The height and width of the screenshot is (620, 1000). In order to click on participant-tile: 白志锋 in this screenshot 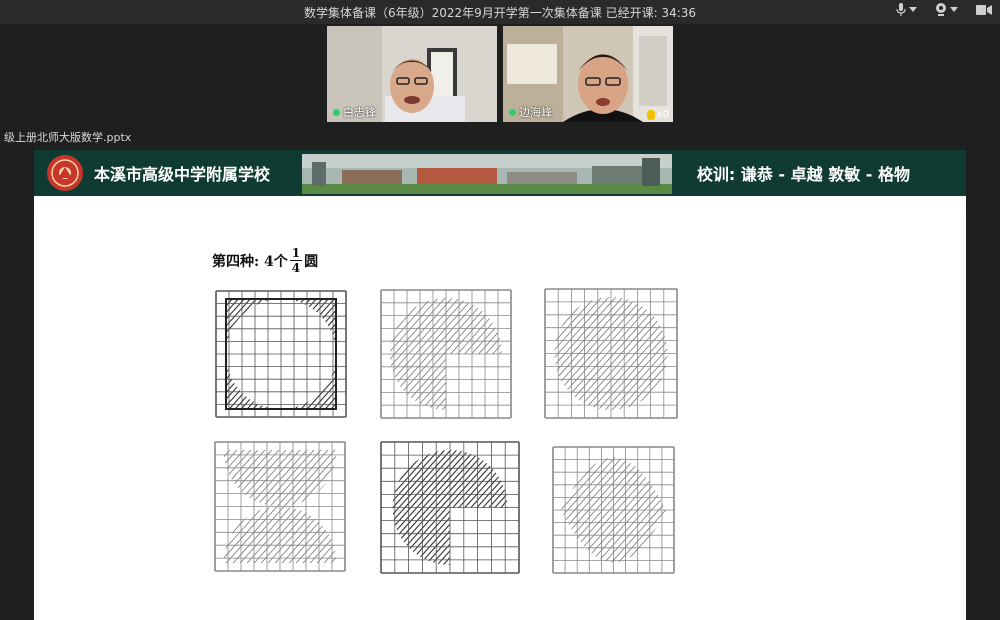, I will do `click(412, 74)`.